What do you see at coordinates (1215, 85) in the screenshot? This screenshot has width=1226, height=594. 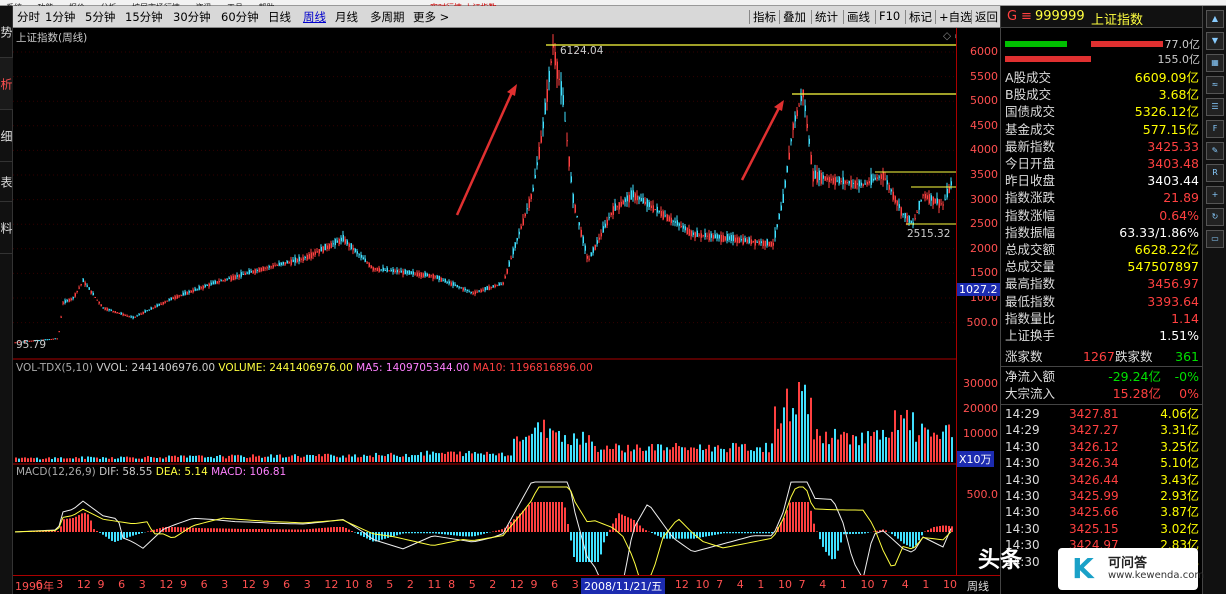 I see `chart-icon: ≈` at bounding box center [1215, 85].